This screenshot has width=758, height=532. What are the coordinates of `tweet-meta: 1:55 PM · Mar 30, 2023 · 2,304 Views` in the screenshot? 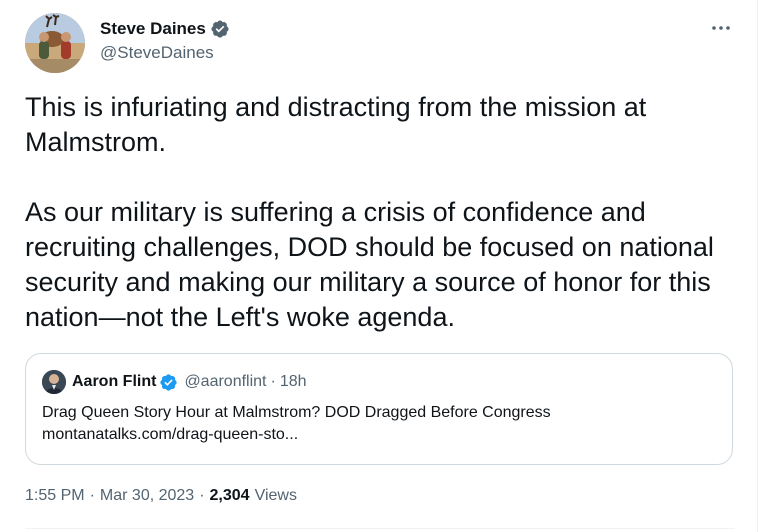 It's located at (161, 496).